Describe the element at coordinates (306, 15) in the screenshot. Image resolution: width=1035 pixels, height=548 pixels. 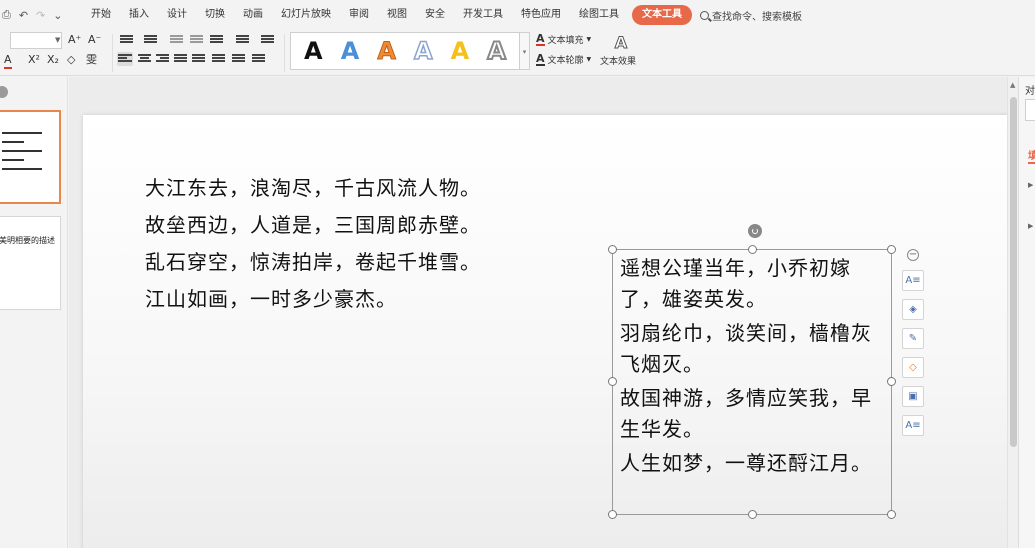
I see `tab-5: 幻灯片放映` at that location.